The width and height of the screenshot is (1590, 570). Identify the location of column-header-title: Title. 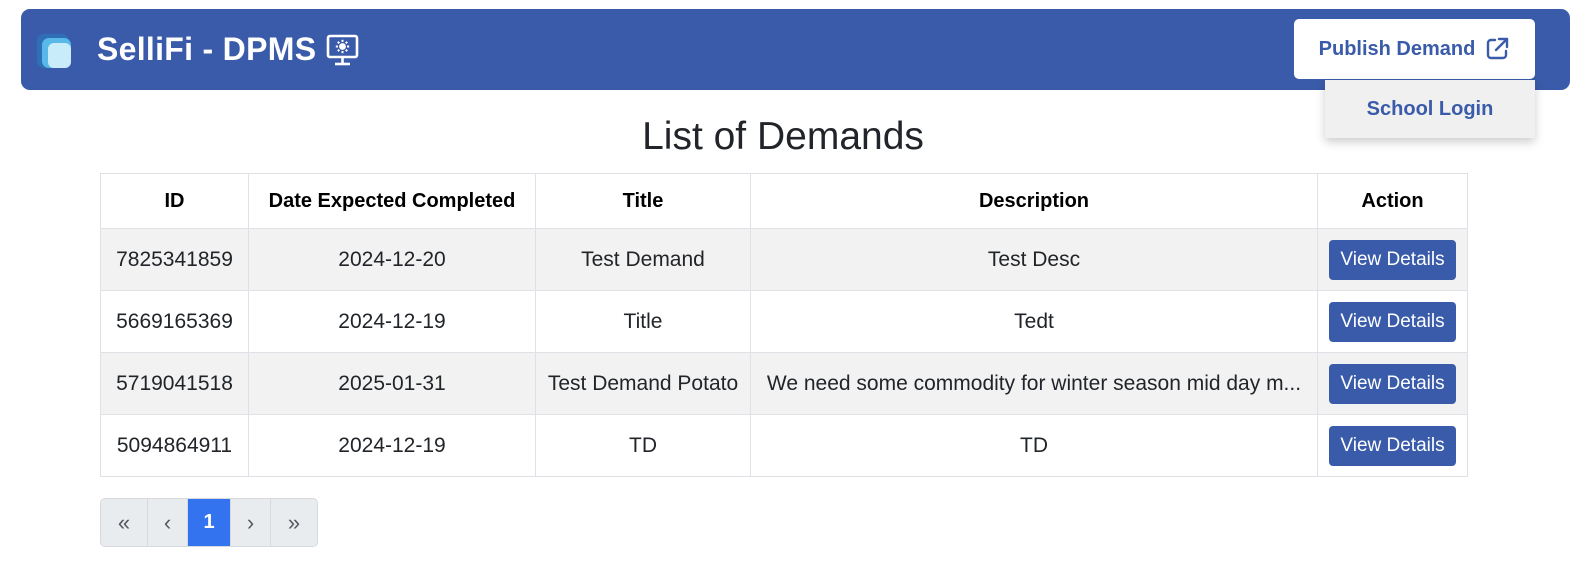
(643, 201).